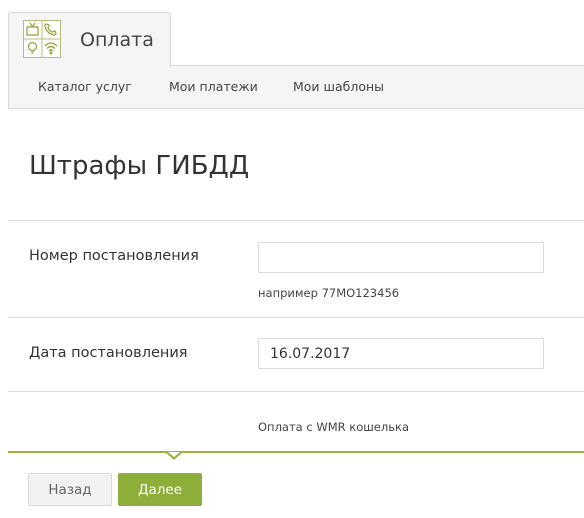  Describe the element at coordinates (329, 293) in the screenshot. I see `resolution-number-hint: например 77МО123456` at that location.